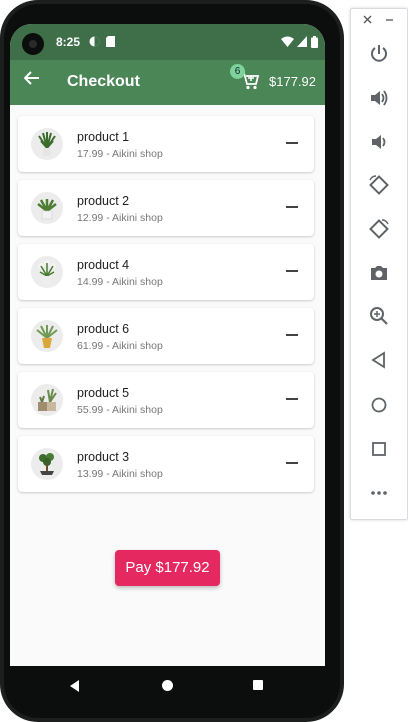 Image resolution: width=408 pixels, height=722 pixels. I want to click on product-name: product 4, so click(103, 265).